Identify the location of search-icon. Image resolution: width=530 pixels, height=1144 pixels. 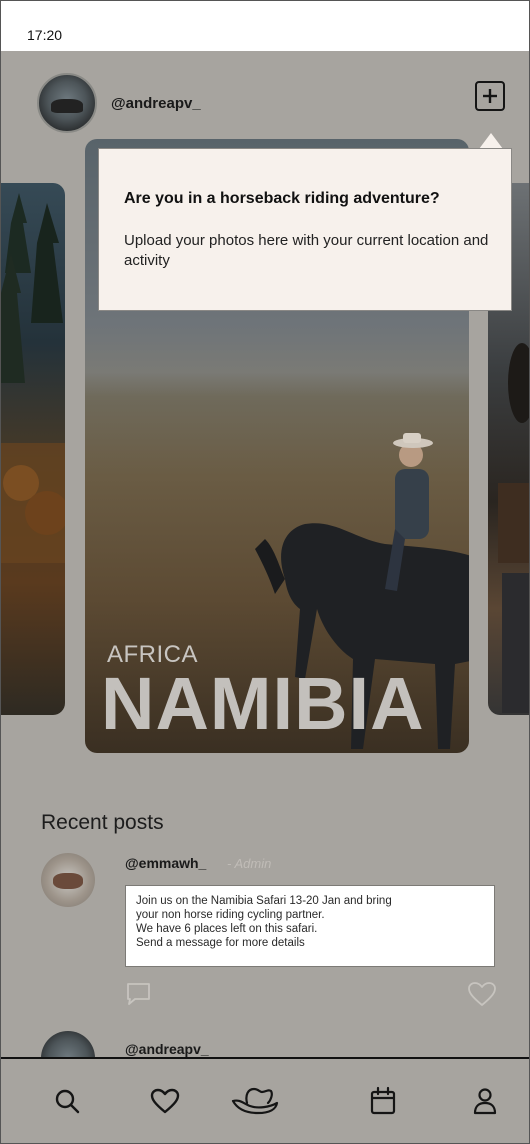
(67, 1101).